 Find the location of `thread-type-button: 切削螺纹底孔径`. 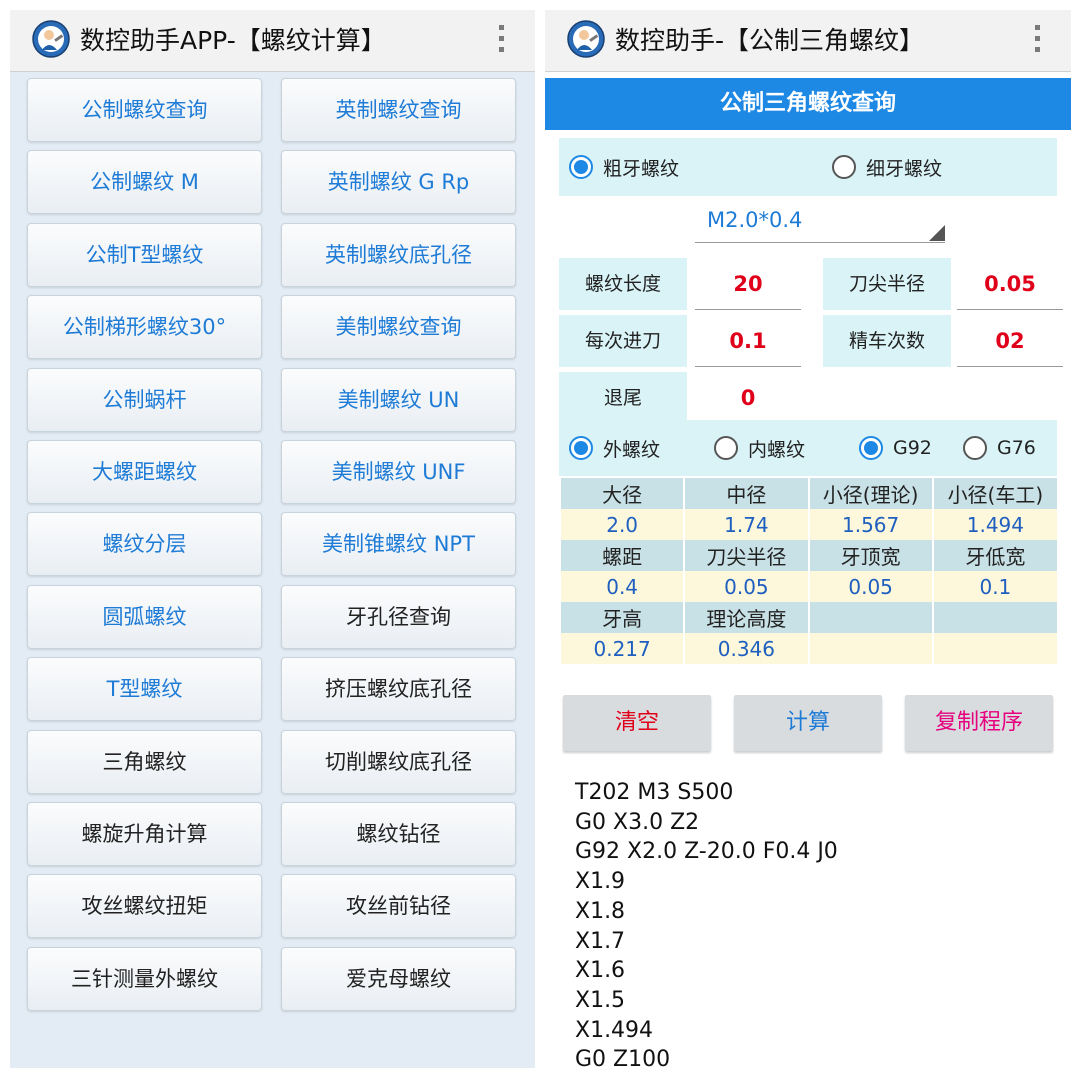

thread-type-button: 切削螺纹底孔径 is located at coordinates (398, 761).